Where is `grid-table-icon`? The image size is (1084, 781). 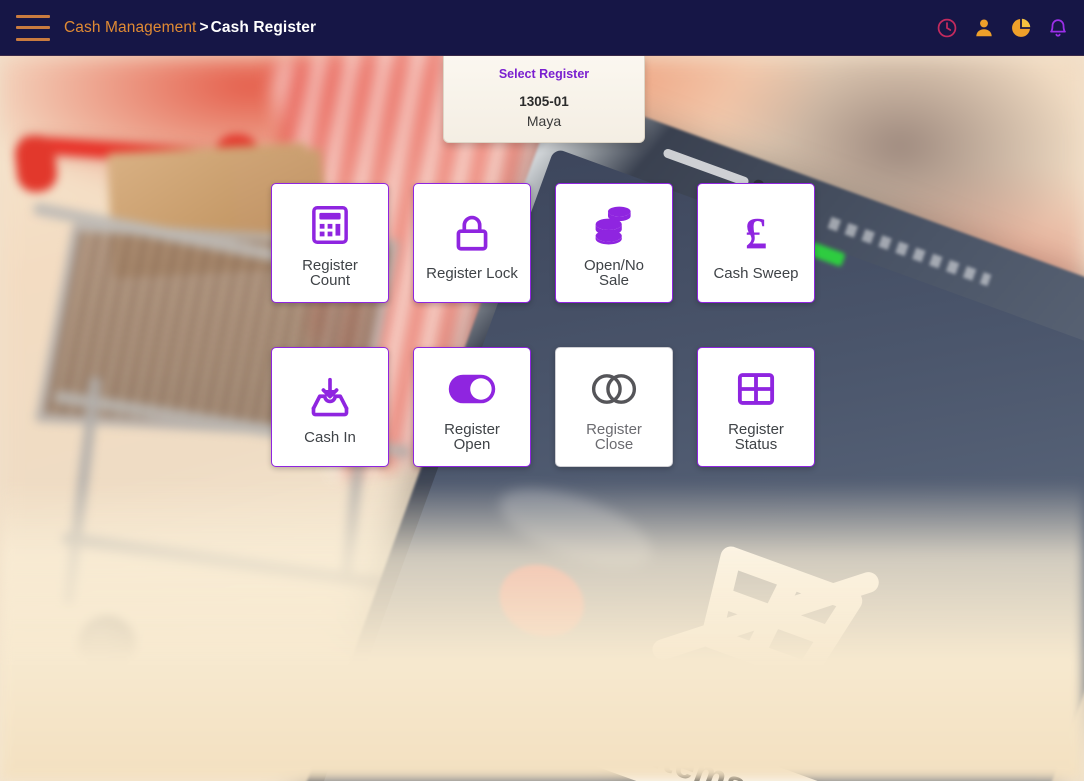
grid-table-icon is located at coordinates (756, 389).